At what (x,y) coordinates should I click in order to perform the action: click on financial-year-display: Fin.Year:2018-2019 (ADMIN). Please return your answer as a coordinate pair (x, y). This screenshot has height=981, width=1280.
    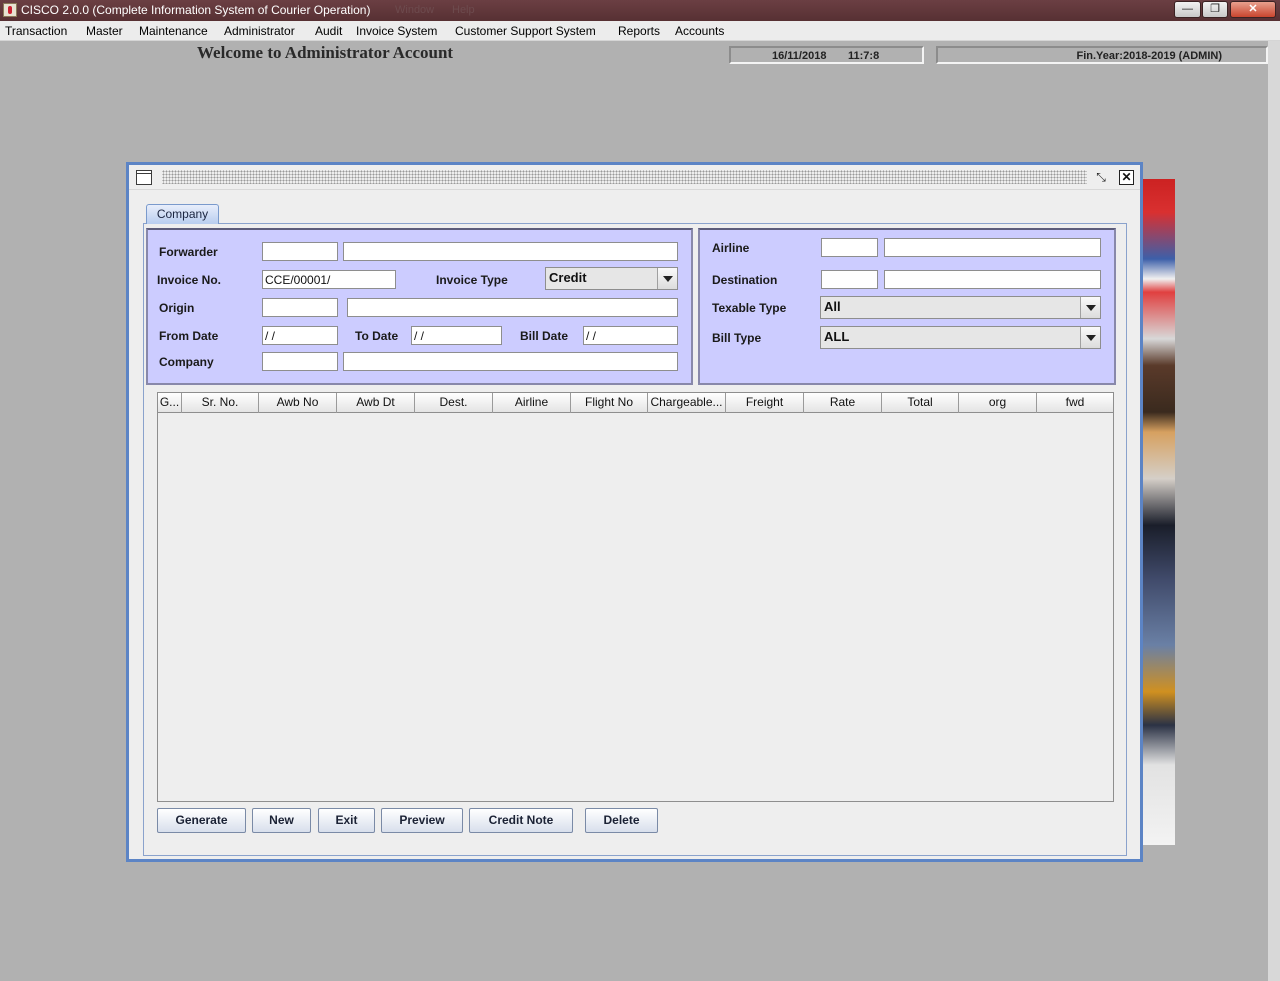
    Looking at the image, I should click on (1102, 55).